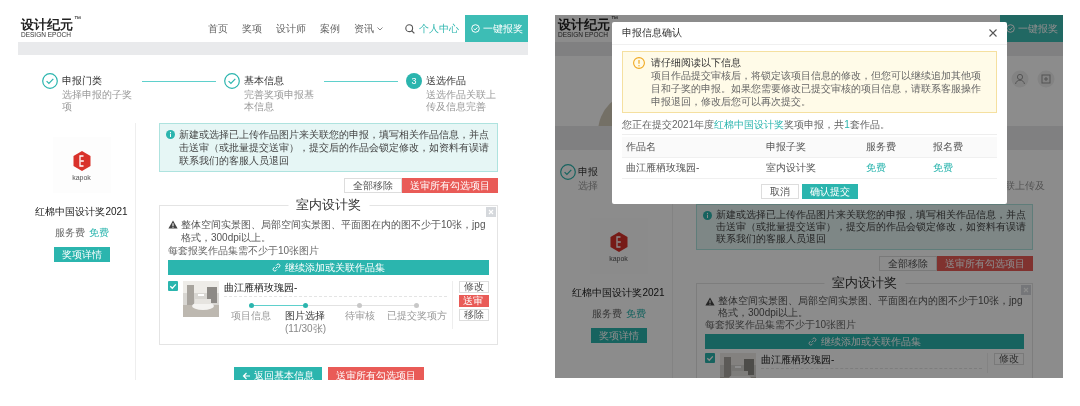 The image size is (1080, 406). What do you see at coordinates (446, 81) in the screenshot?
I see `step-title: 送选作品` at bounding box center [446, 81].